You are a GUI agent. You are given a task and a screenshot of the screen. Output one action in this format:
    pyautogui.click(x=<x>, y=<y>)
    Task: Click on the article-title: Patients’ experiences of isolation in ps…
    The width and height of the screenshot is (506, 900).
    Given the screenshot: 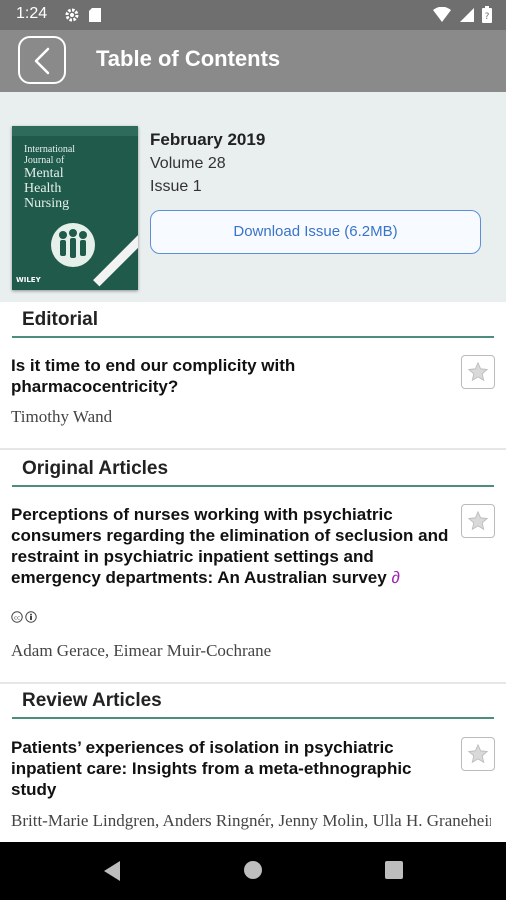 What is the action you would take?
    pyautogui.click(x=231, y=768)
    